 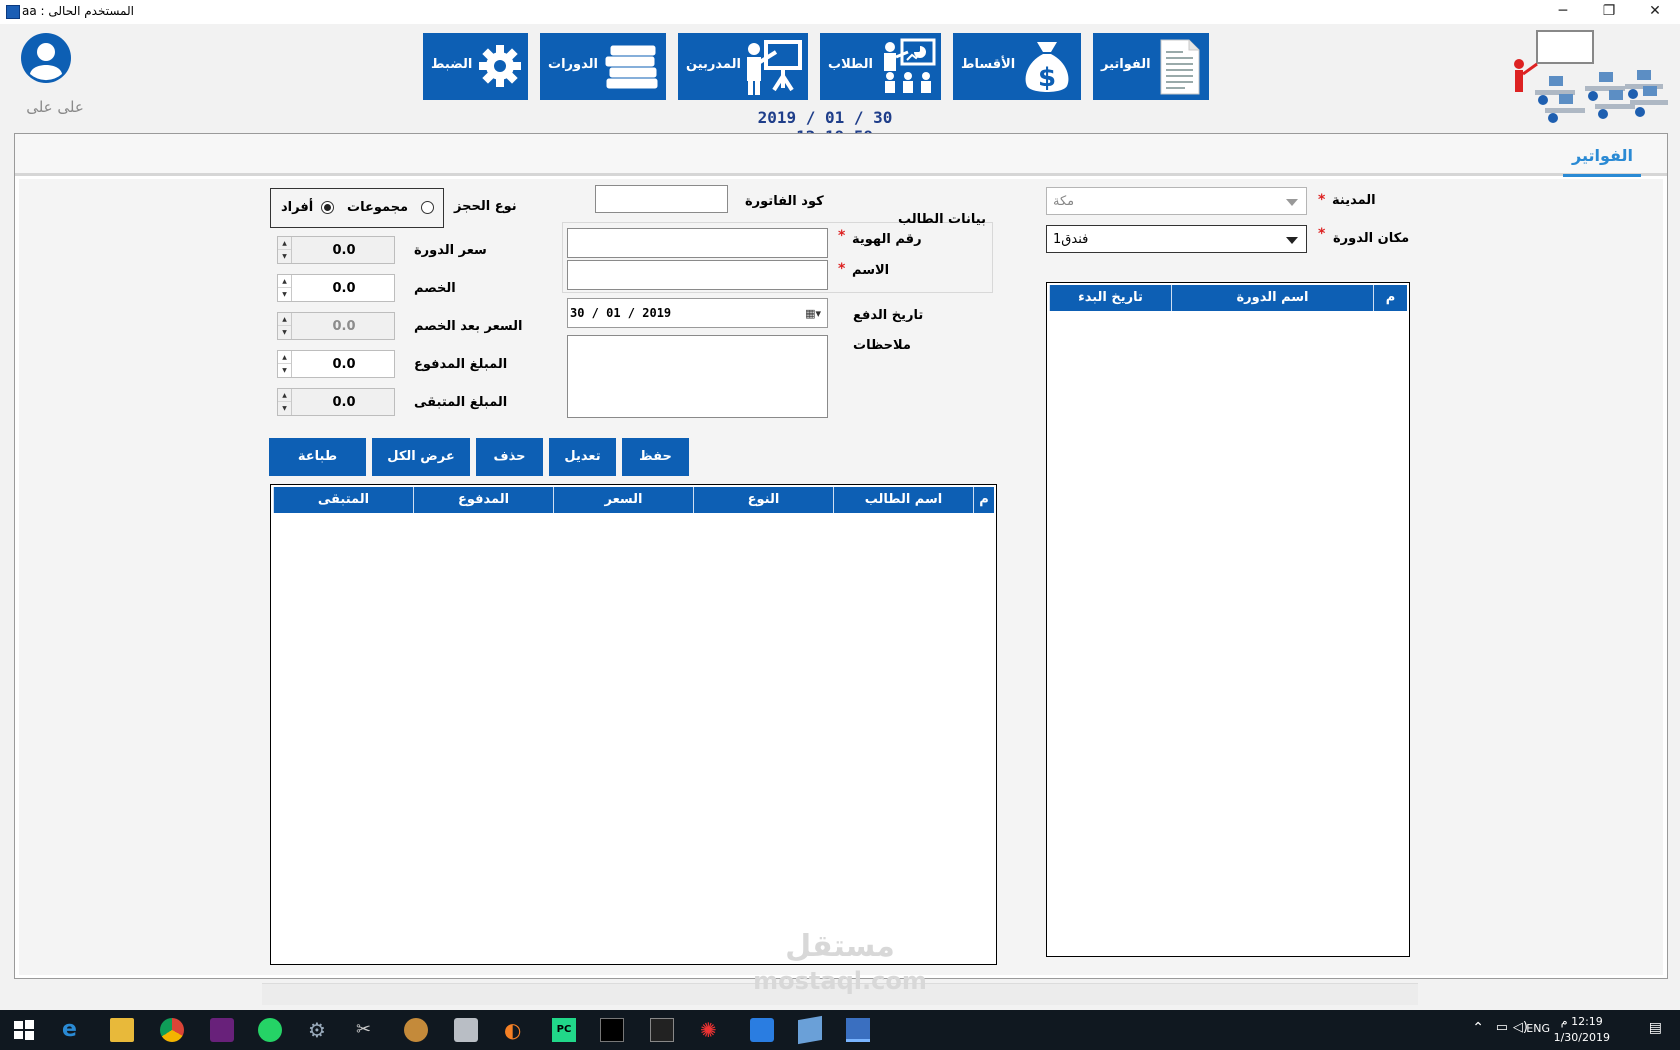 I want to click on course-price-value: 0.0, so click(x=344, y=250).